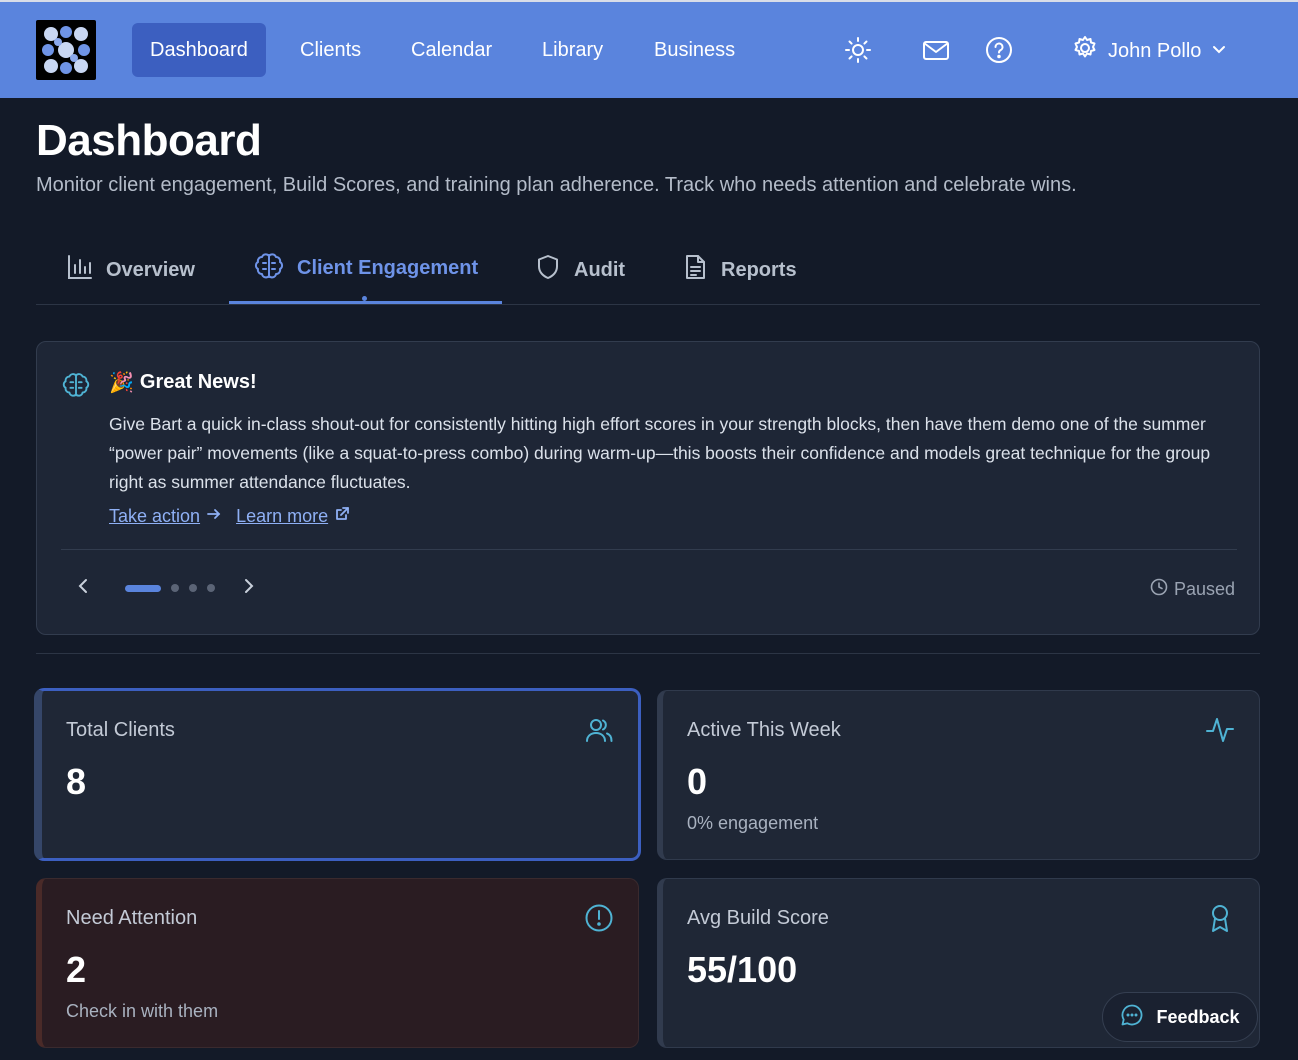  I want to click on user-name: John Pollo, so click(1155, 50).